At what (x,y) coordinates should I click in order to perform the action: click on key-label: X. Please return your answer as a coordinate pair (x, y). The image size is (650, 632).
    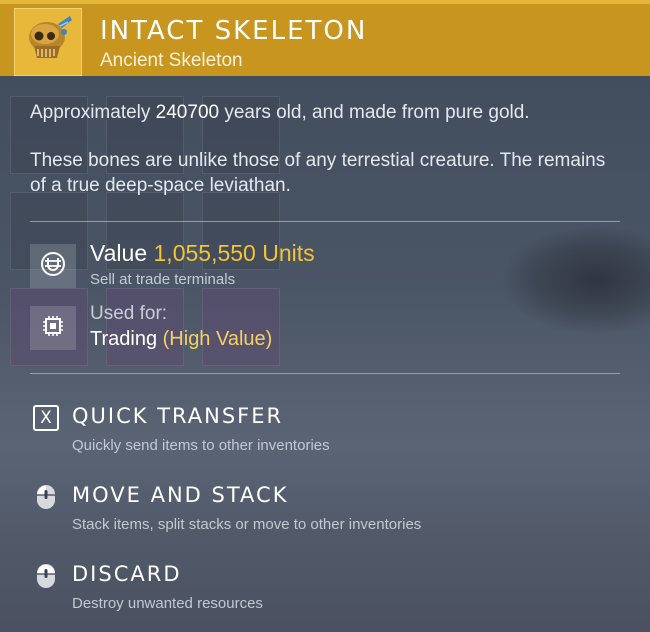
    Looking at the image, I should click on (46, 418).